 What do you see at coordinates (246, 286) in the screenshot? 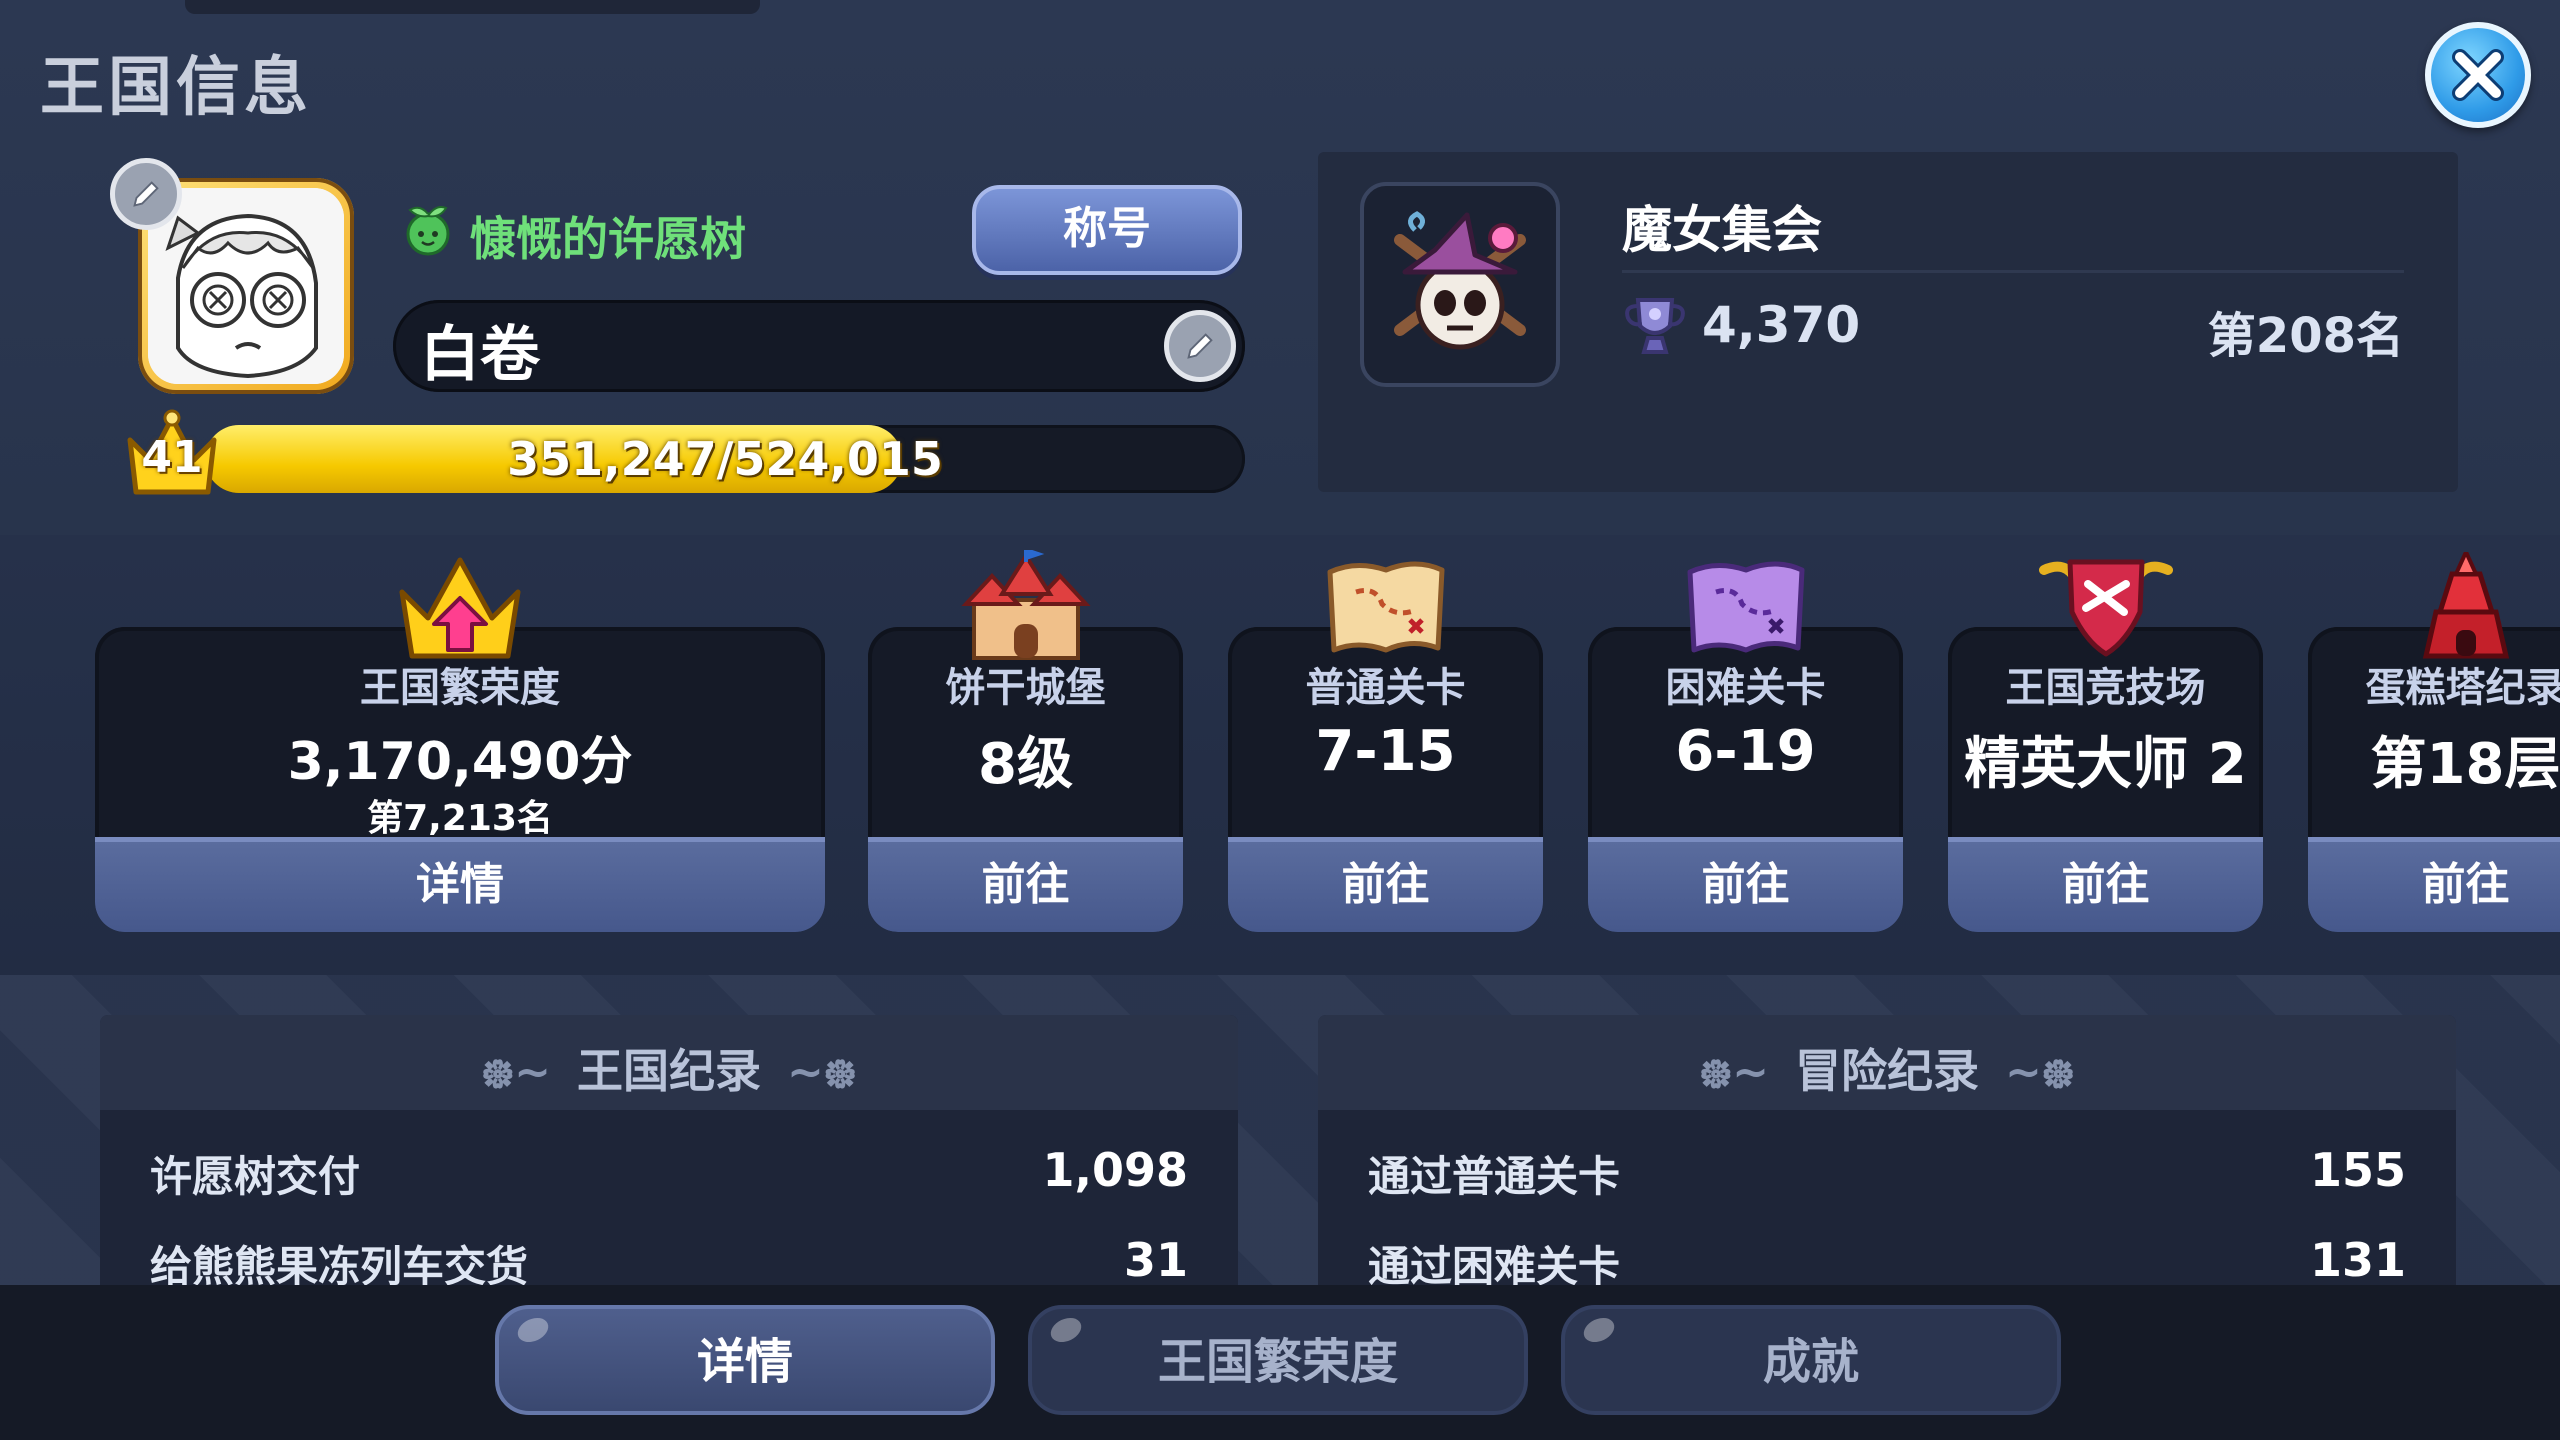
I see `avatar-portrait` at bounding box center [246, 286].